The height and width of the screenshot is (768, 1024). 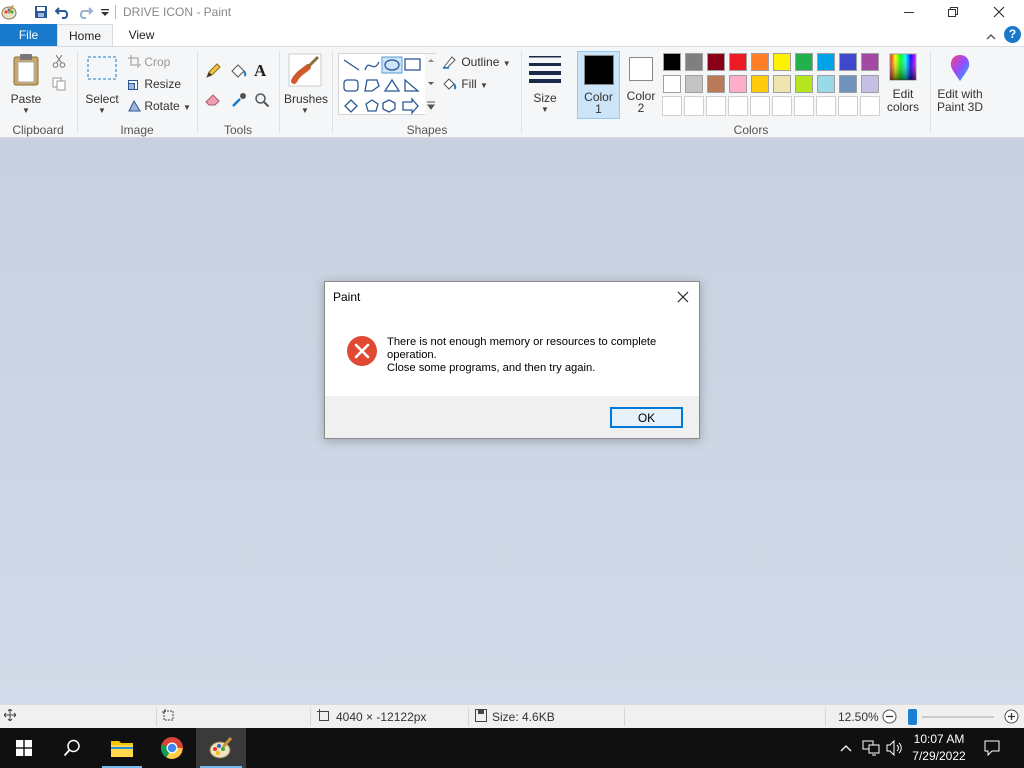 I want to click on close-button, so click(x=999, y=12).